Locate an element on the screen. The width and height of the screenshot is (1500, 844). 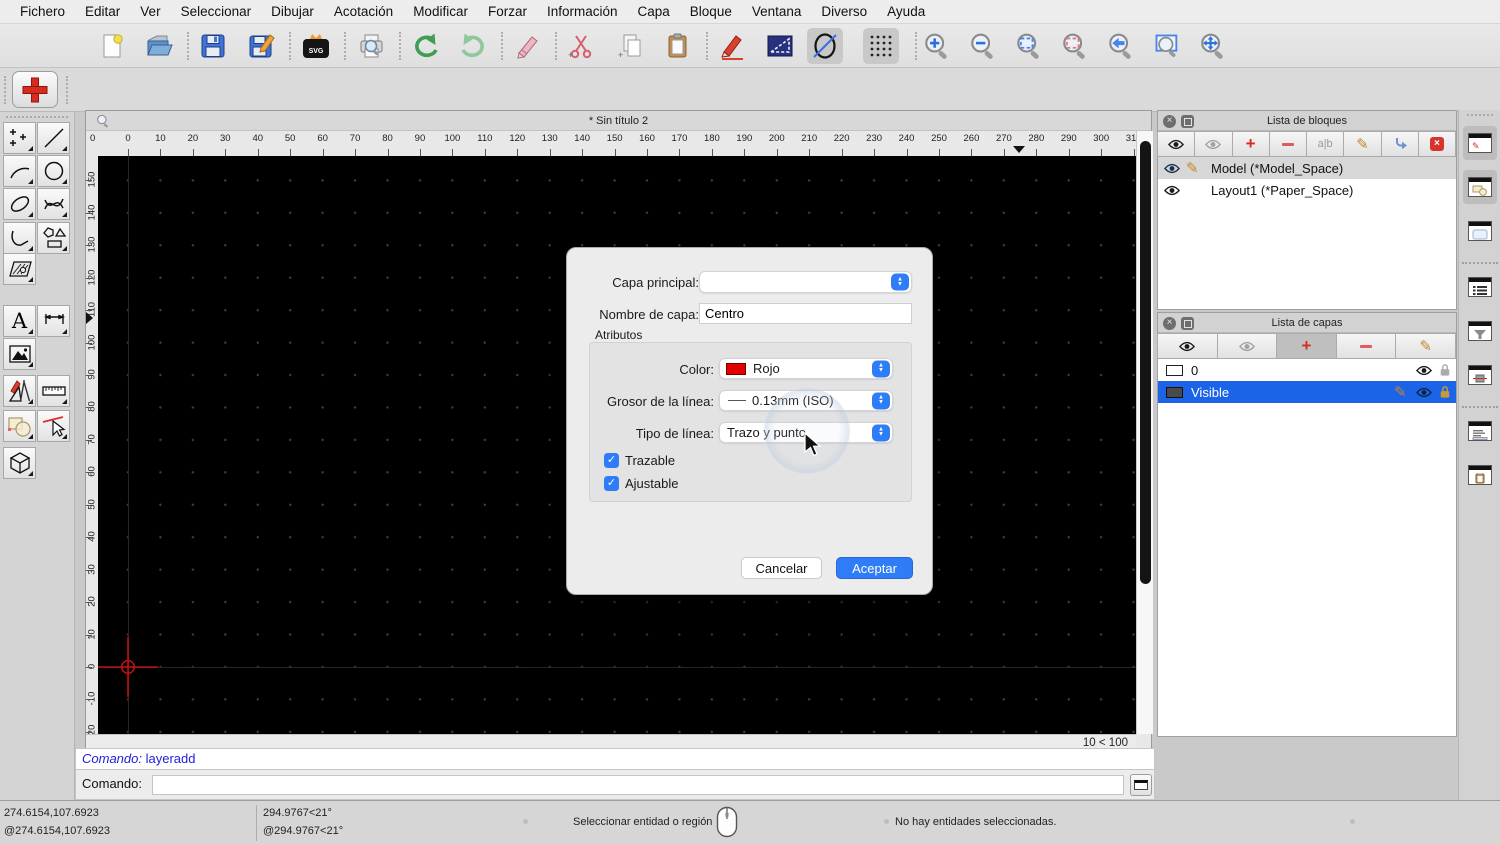
menu-item: Ventana is located at coordinates (777, 12).